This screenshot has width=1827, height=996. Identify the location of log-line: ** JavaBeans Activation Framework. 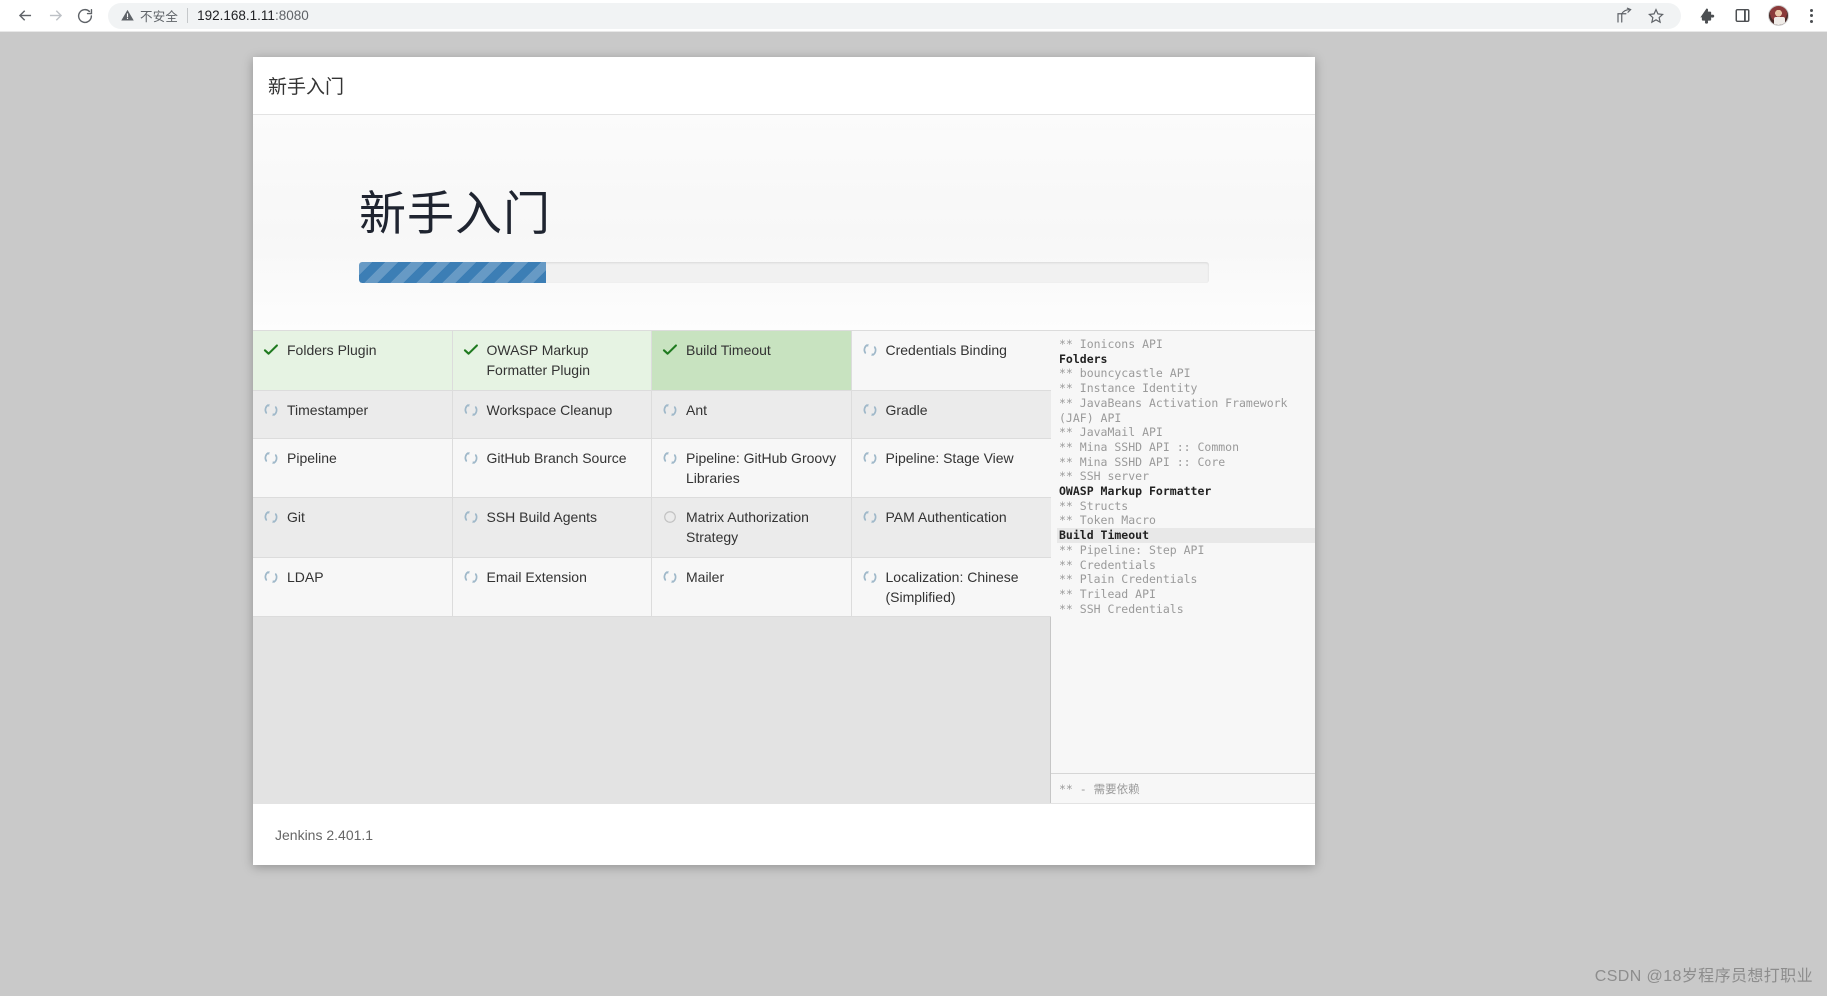
(1173, 402).